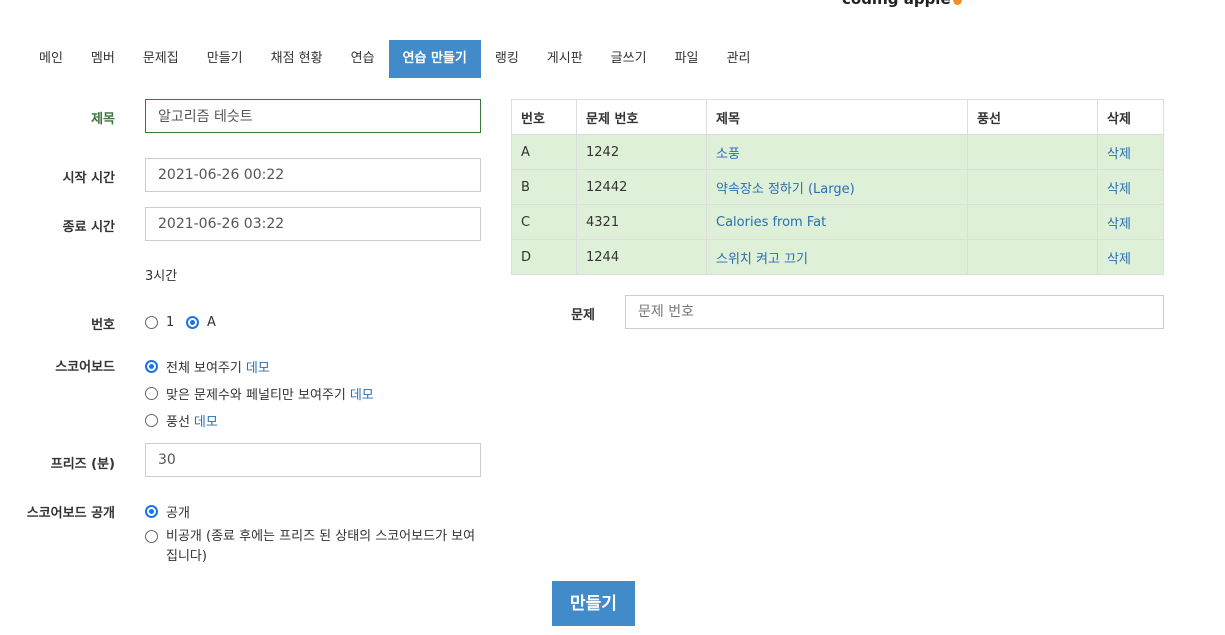 This screenshot has height=635, width=1225. What do you see at coordinates (629, 59) in the screenshot?
I see `tab-write: 글쓰기` at bounding box center [629, 59].